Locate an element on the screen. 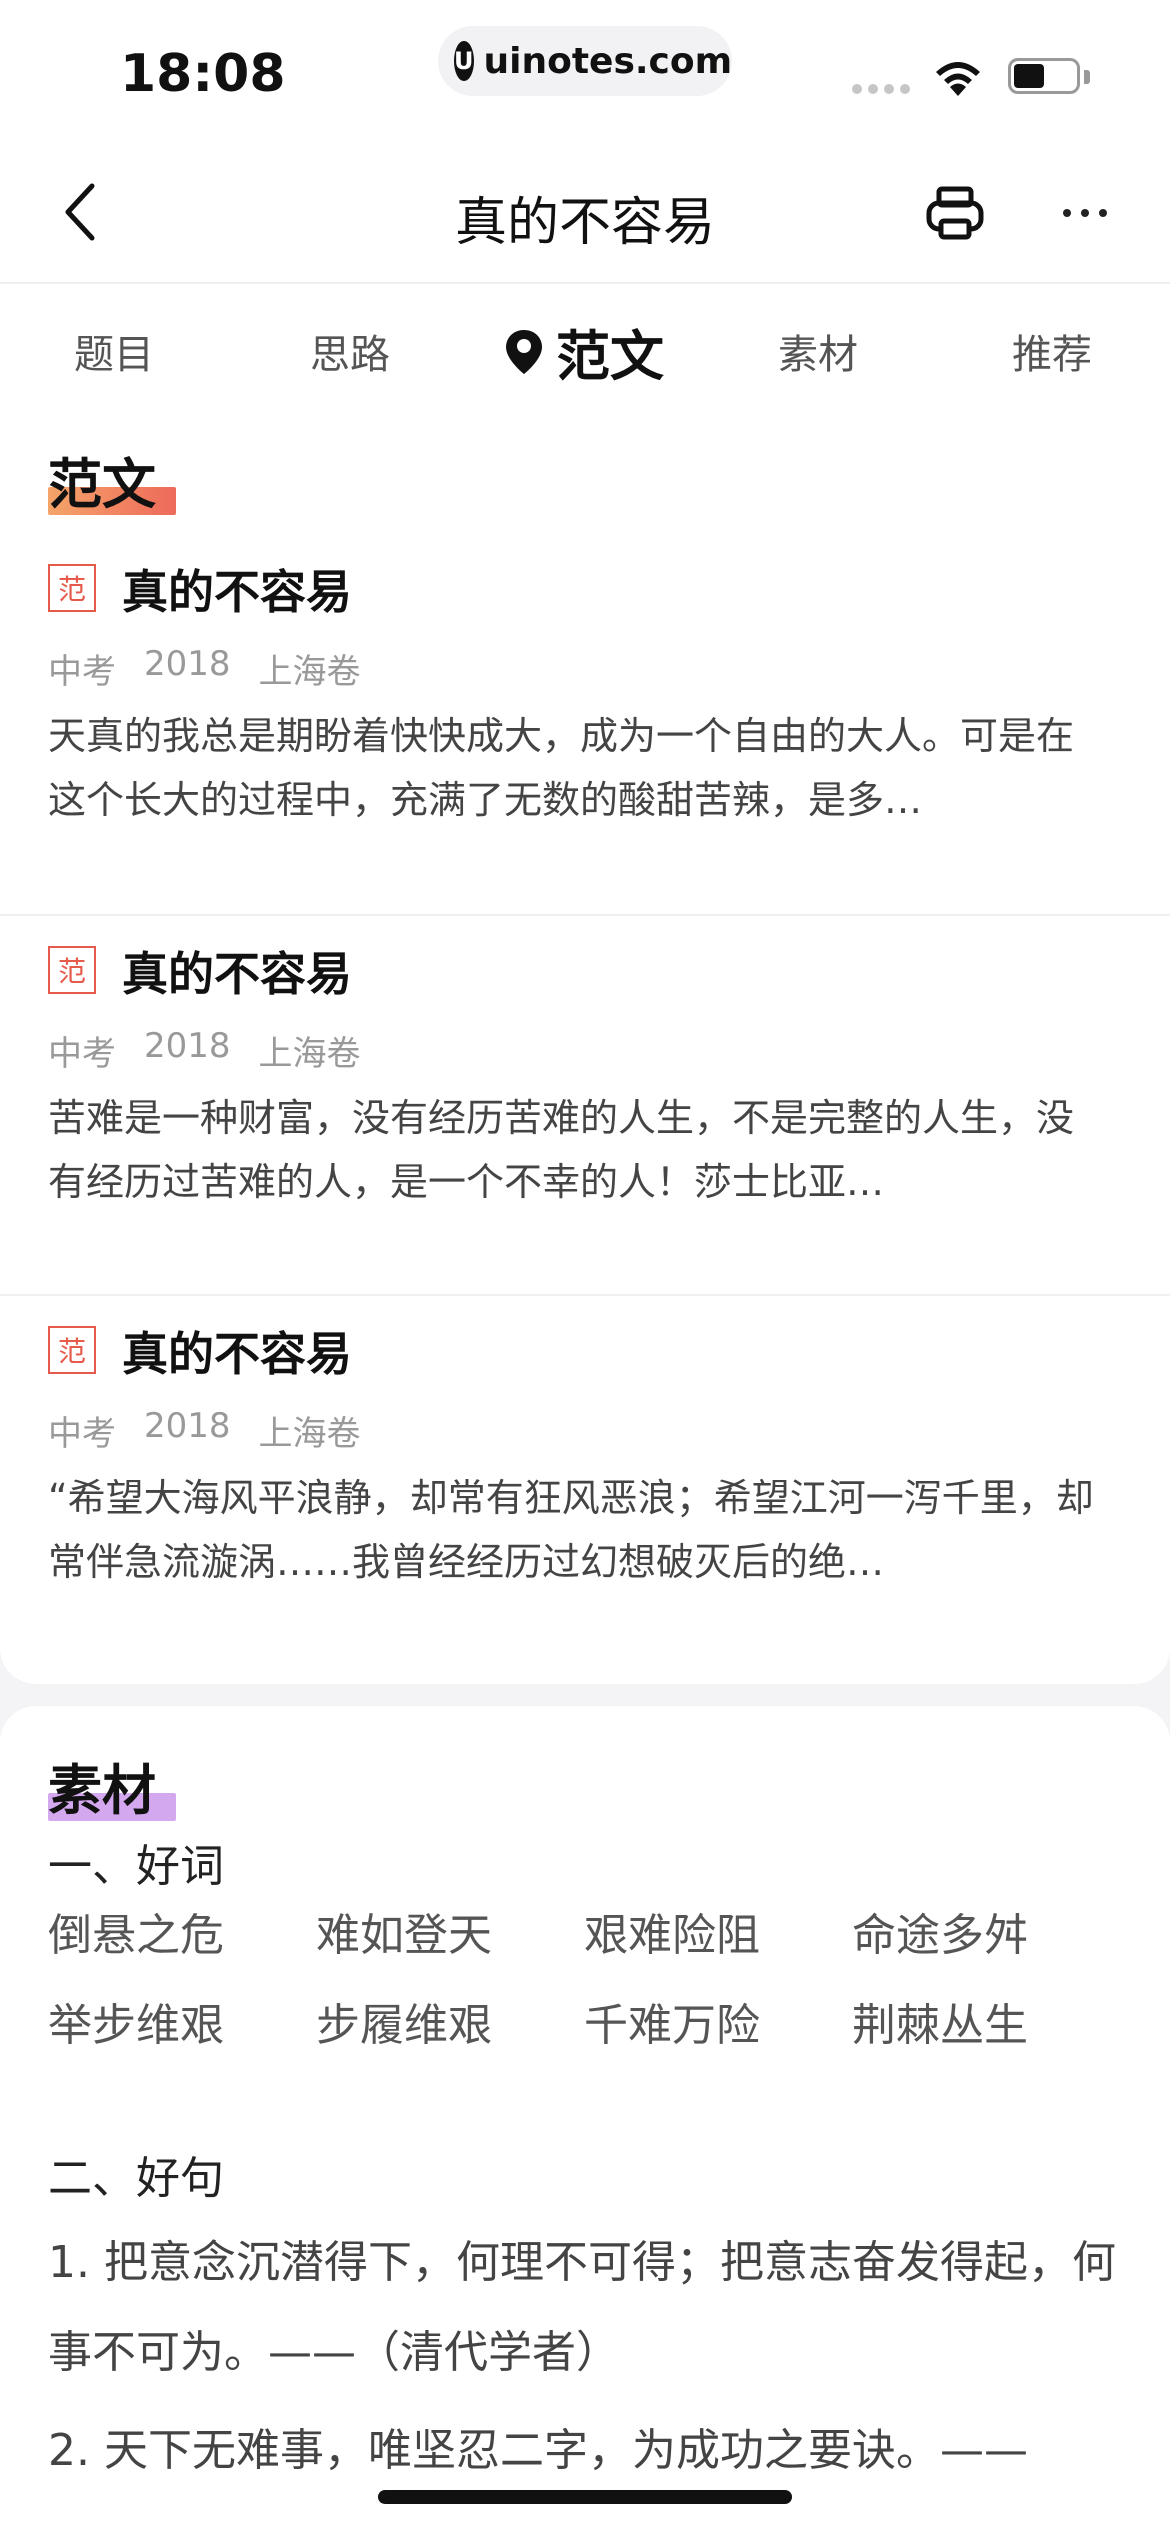 Image resolution: width=1170 pixels, height=2532 pixels. home-indicator is located at coordinates (585, 2497).